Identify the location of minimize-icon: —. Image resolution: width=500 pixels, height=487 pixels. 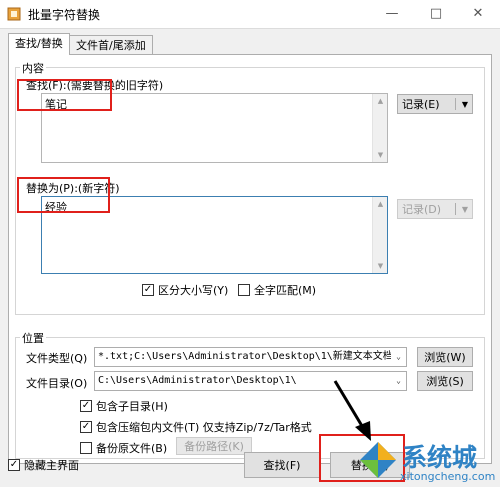
(392, 13).